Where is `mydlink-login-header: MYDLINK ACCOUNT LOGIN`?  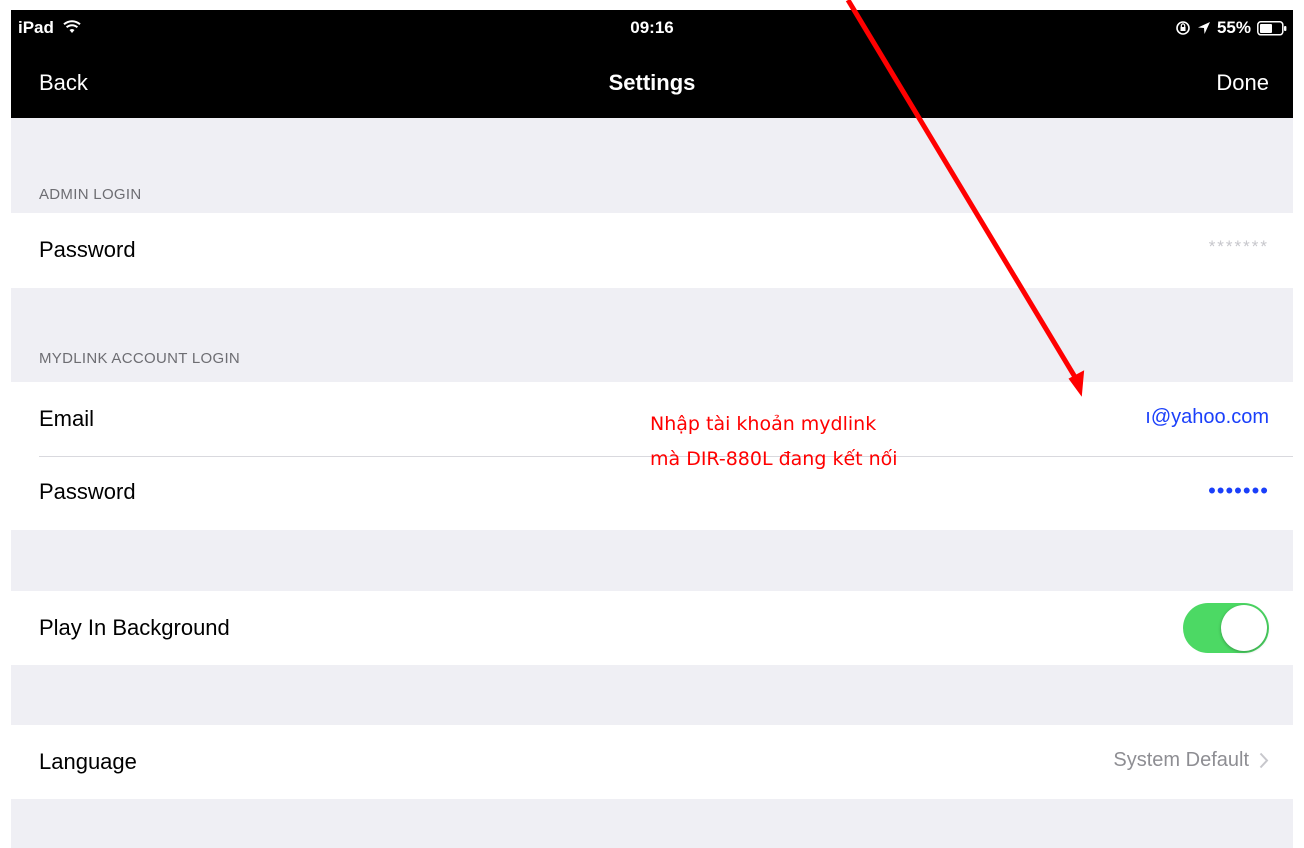 mydlink-login-header: MYDLINK ACCOUNT LOGIN is located at coordinates (140, 358).